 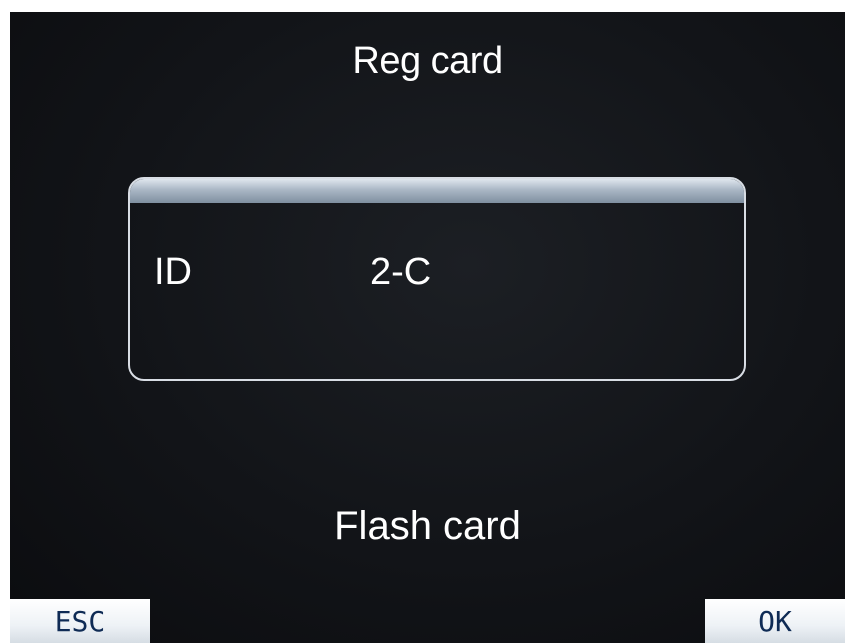 I want to click on card-info-panel-header, so click(x=437, y=191).